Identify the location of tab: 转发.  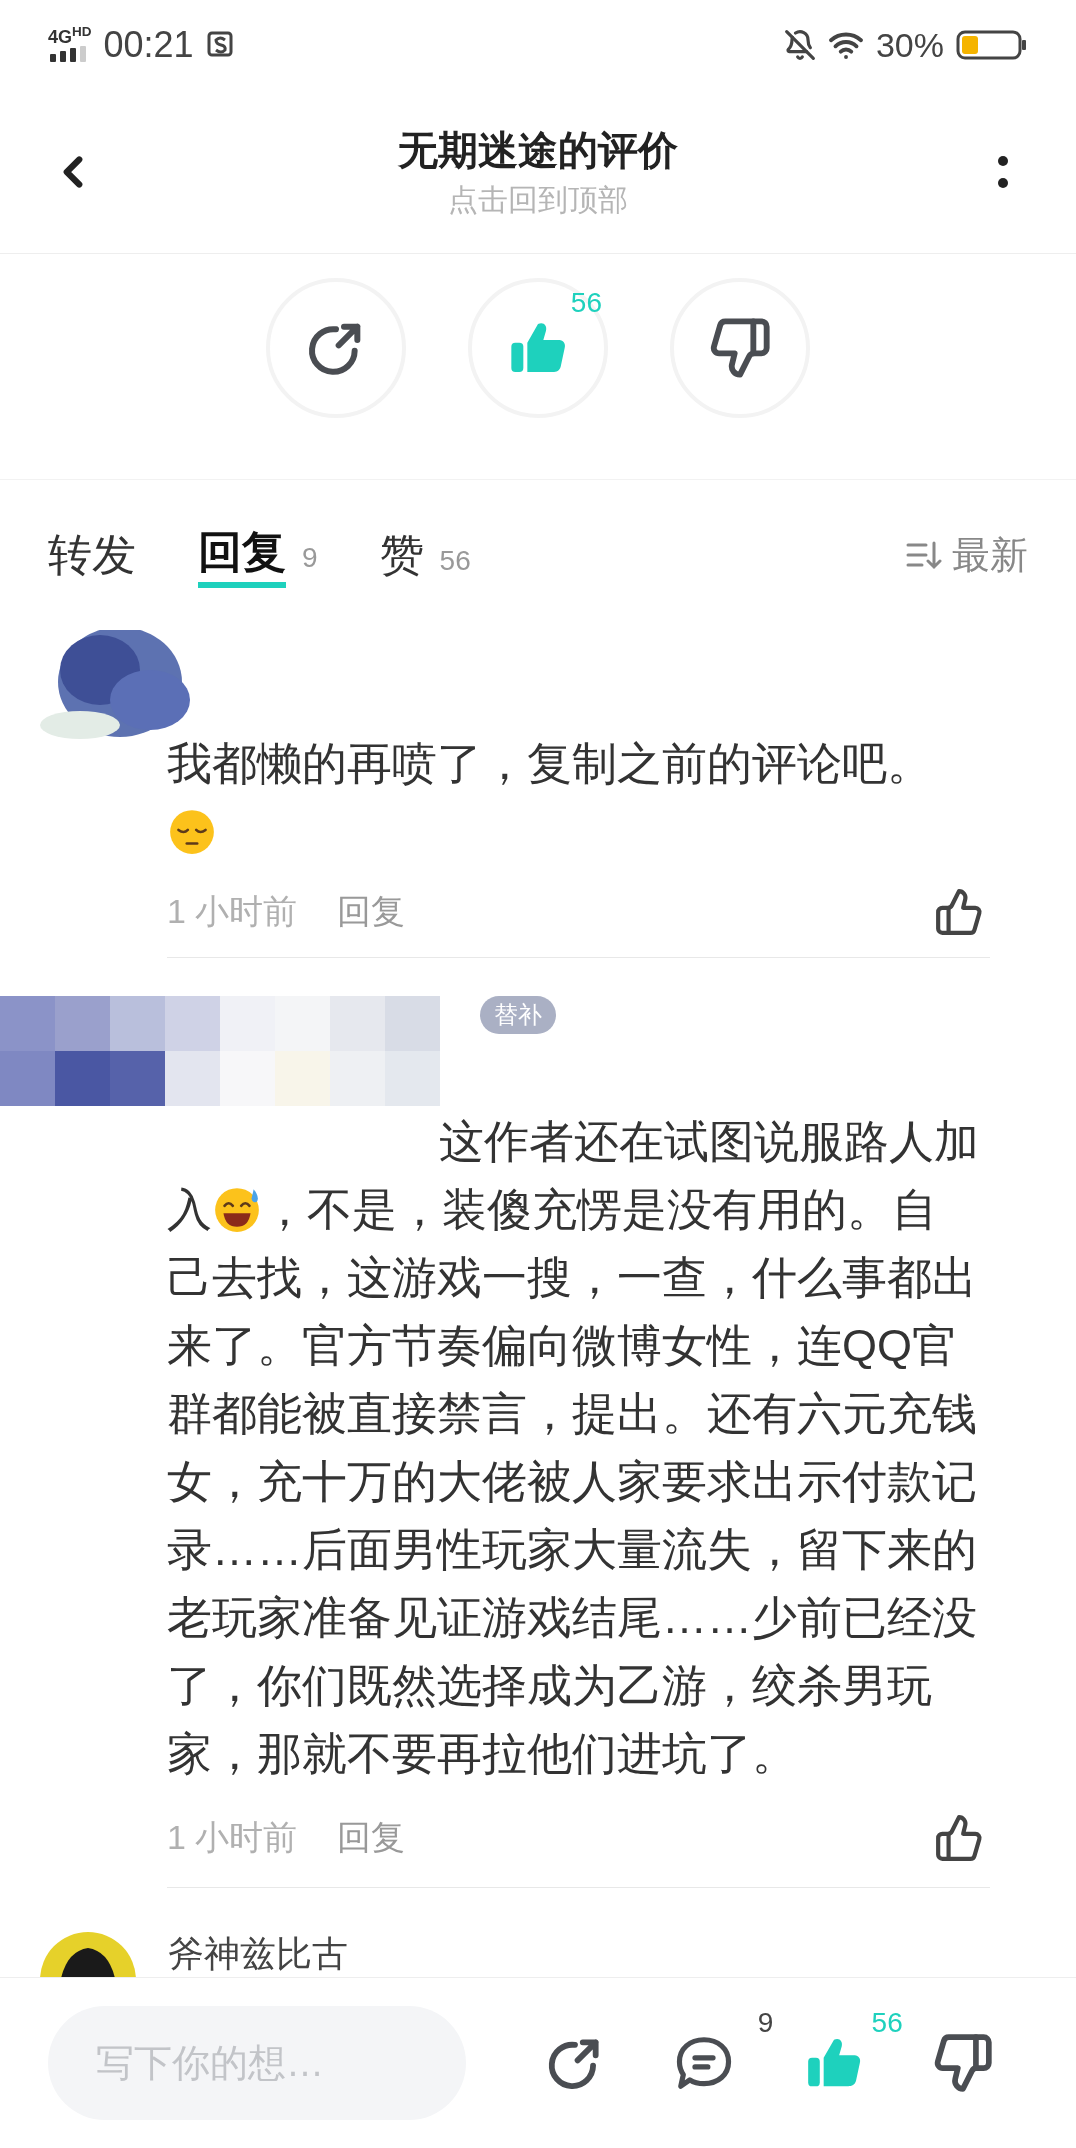
(92, 555).